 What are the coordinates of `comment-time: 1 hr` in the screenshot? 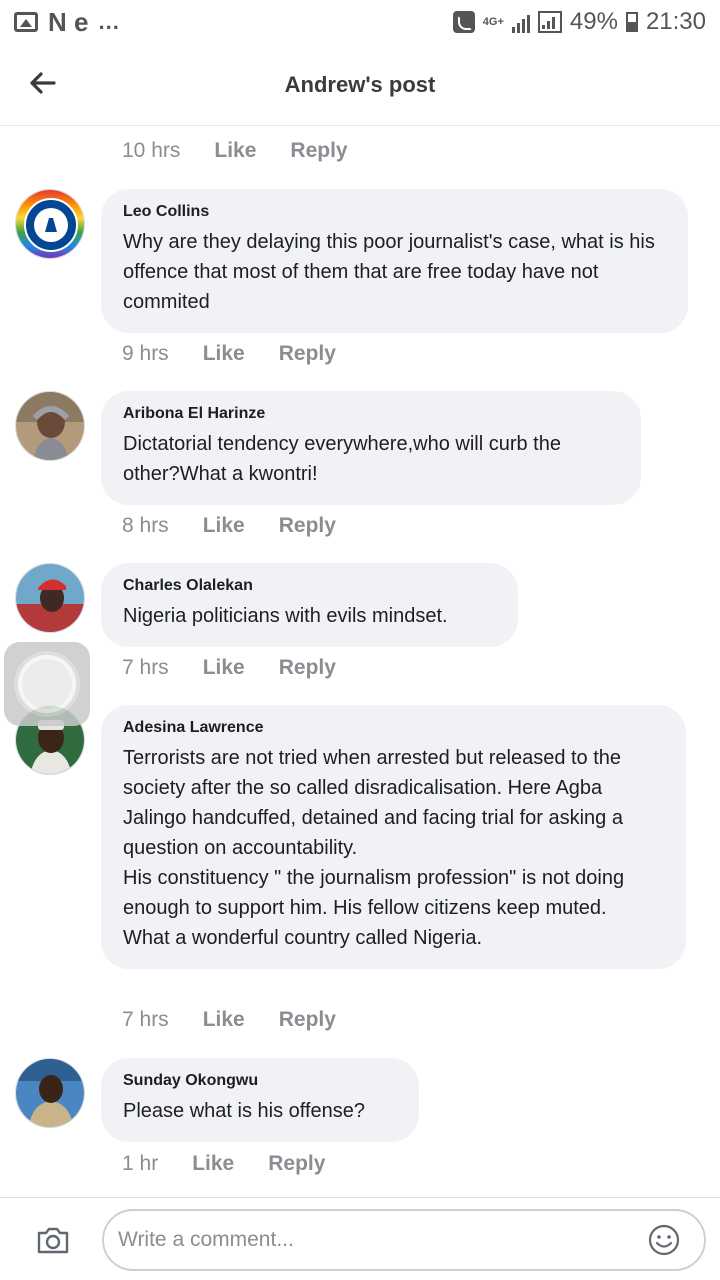 It's located at (140, 1163).